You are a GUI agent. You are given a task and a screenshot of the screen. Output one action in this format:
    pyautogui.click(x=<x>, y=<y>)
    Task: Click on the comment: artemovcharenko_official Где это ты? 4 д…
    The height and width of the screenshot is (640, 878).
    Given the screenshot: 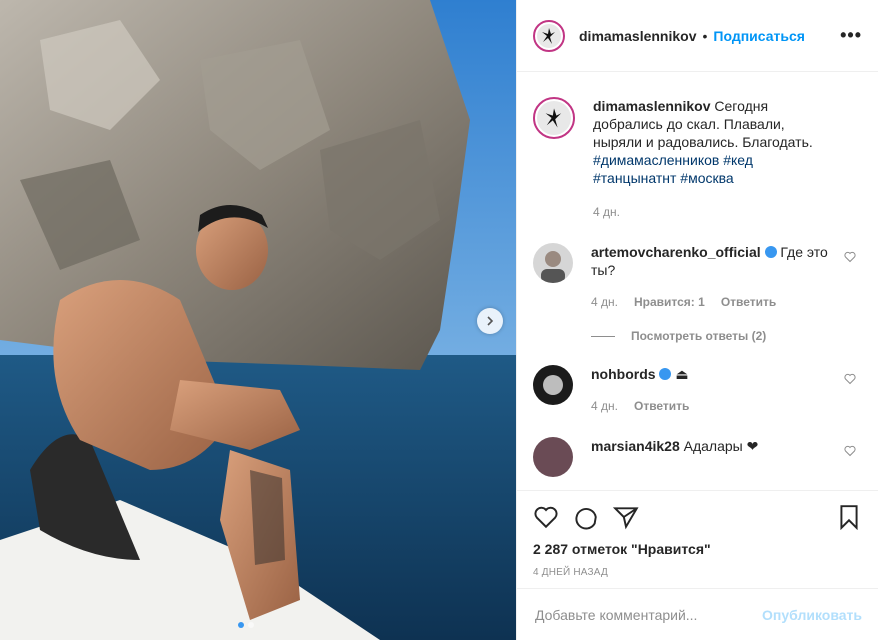 What is the action you would take?
    pyautogui.click(x=697, y=277)
    